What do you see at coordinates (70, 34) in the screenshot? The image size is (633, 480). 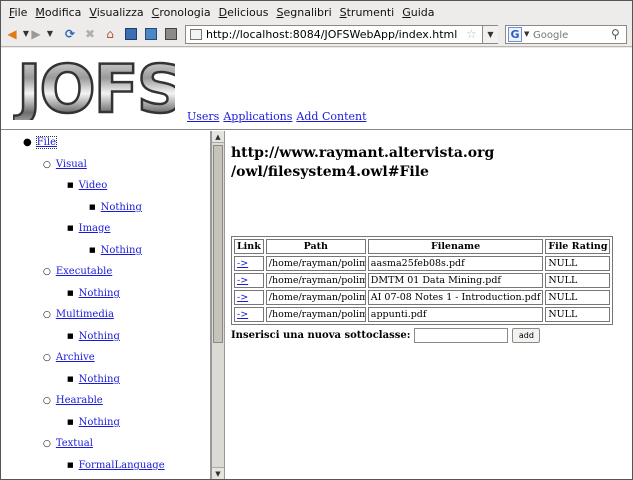 I see `reload-icon: ⟳` at bounding box center [70, 34].